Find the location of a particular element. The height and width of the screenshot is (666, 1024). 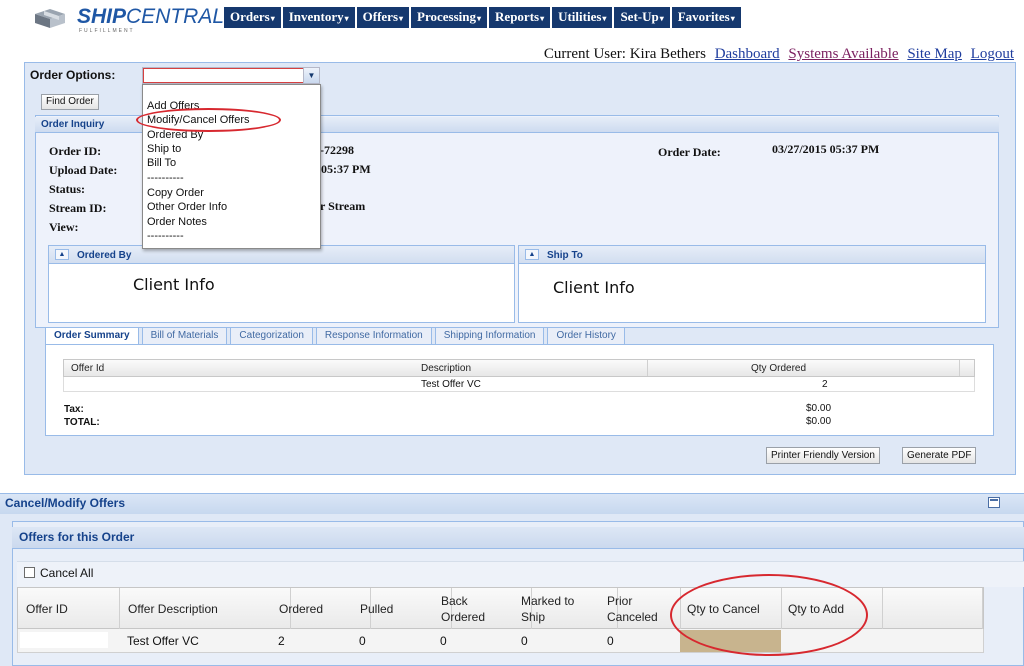

menu-item-bill-to: Bill To is located at coordinates (161, 163).